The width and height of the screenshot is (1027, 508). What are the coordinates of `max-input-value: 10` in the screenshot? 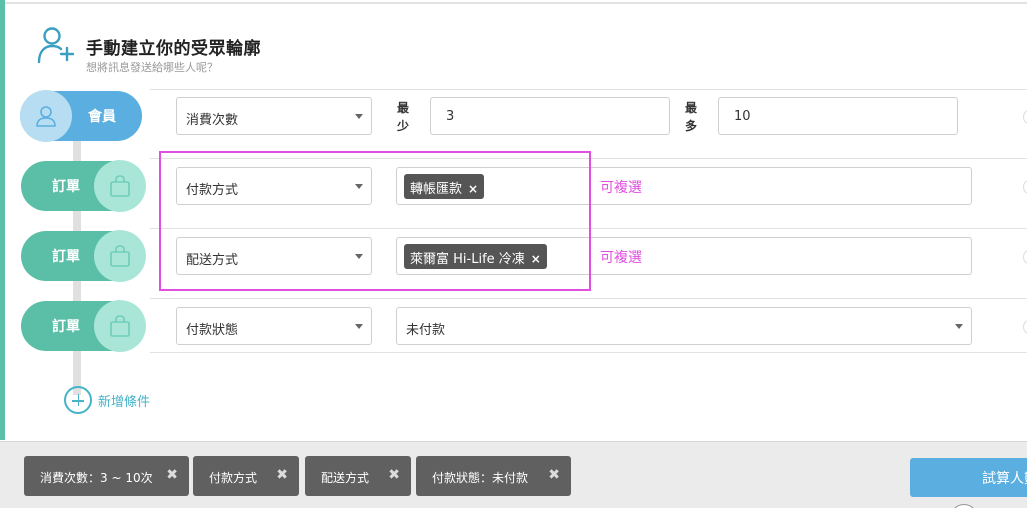 It's located at (742, 116).